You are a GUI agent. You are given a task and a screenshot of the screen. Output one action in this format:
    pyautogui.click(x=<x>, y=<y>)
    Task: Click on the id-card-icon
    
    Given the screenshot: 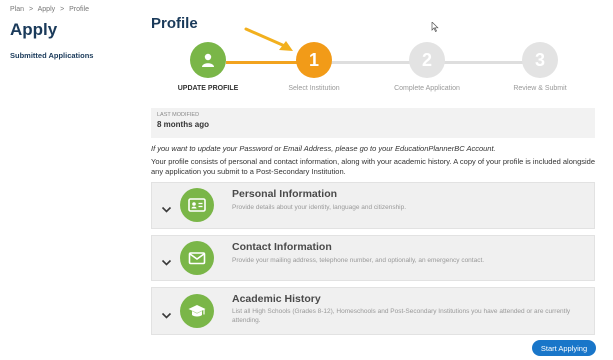 What is the action you would take?
    pyautogui.click(x=197, y=205)
    